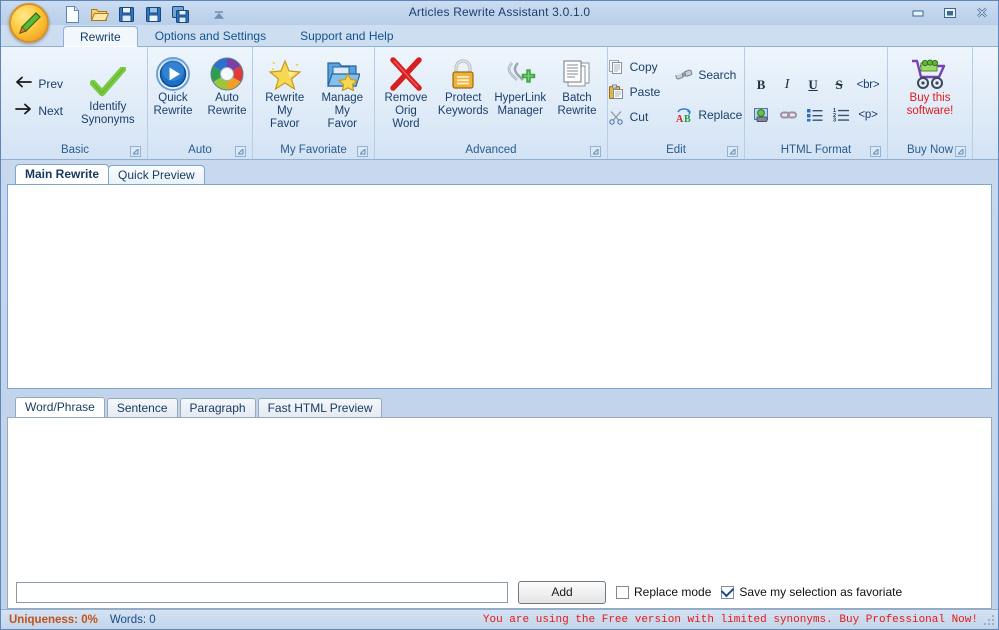 This screenshot has height=630, width=999. What do you see at coordinates (616, 117) in the screenshot?
I see `scissors-icon` at bounding box center [616, 117].